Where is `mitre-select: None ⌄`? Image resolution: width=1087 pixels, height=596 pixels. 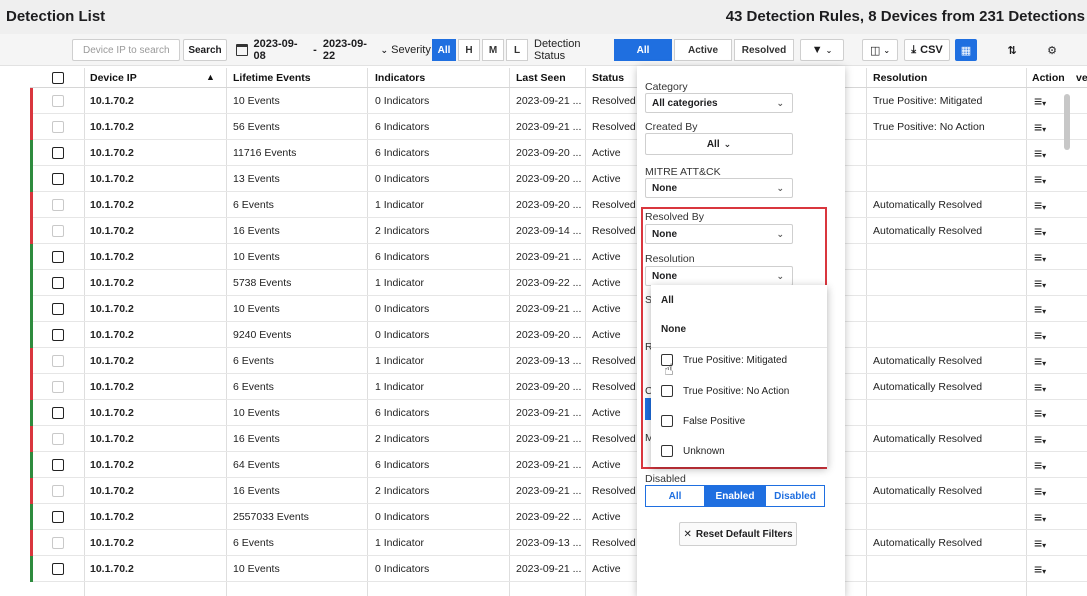 mitre-select: None ⌄ is located at coordinates (719, 188).